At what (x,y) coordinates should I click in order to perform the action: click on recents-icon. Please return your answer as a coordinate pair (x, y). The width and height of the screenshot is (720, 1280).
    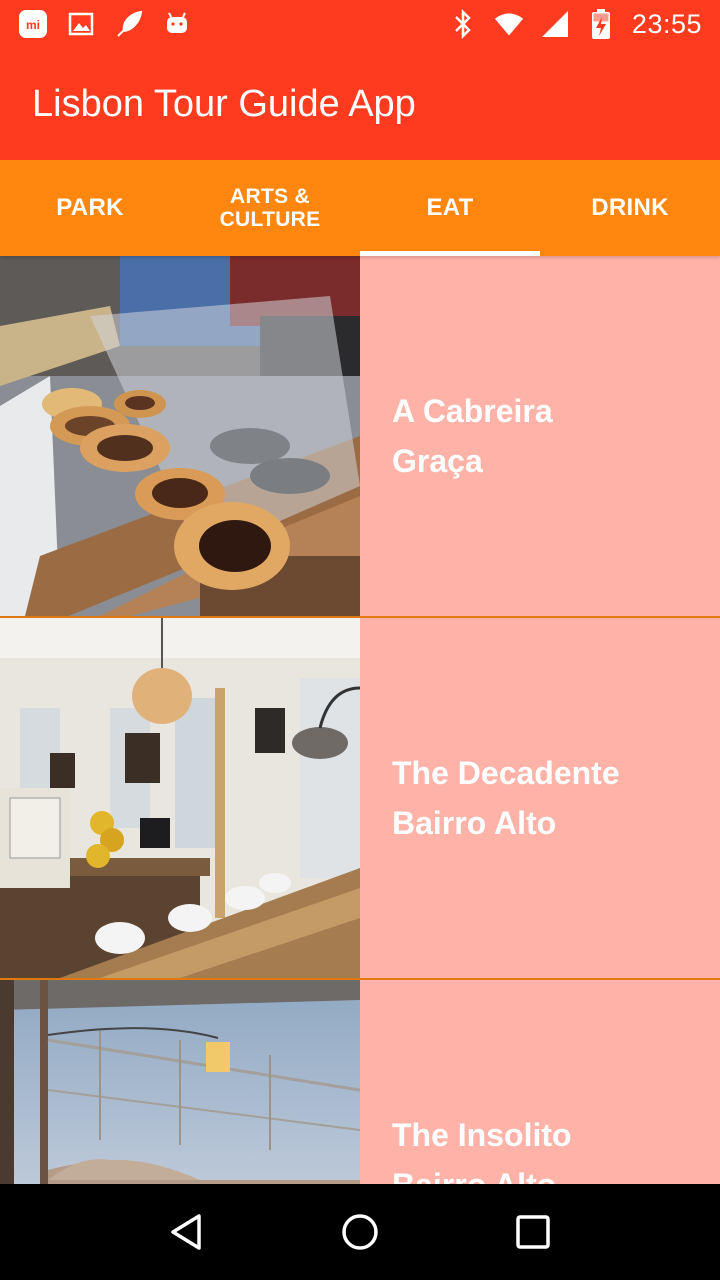
    Looking at the image, I should click on (533, 1232).